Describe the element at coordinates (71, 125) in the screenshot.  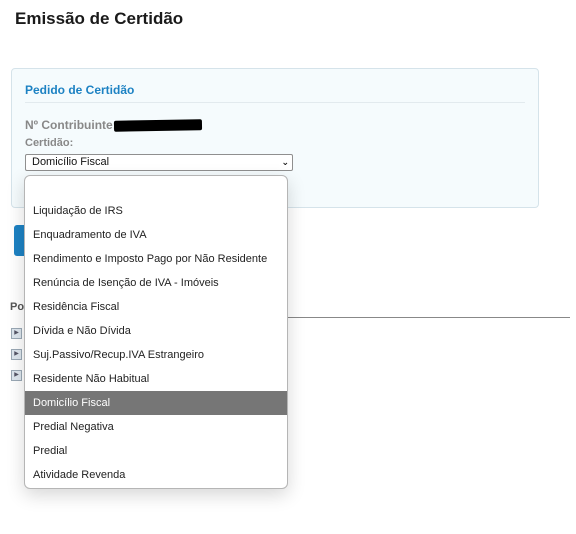
I see `contribuinte-label: Nº Contribuinte:` at that location.